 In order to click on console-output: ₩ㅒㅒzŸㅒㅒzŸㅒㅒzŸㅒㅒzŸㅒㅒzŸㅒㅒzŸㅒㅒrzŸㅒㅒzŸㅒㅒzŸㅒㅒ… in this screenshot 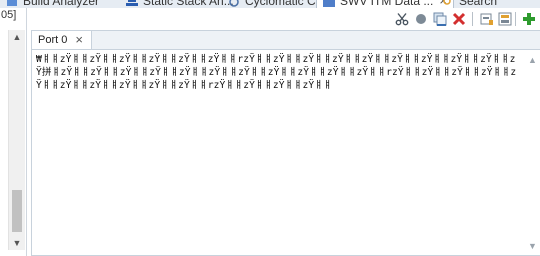, I will do `click(276, 72)`.